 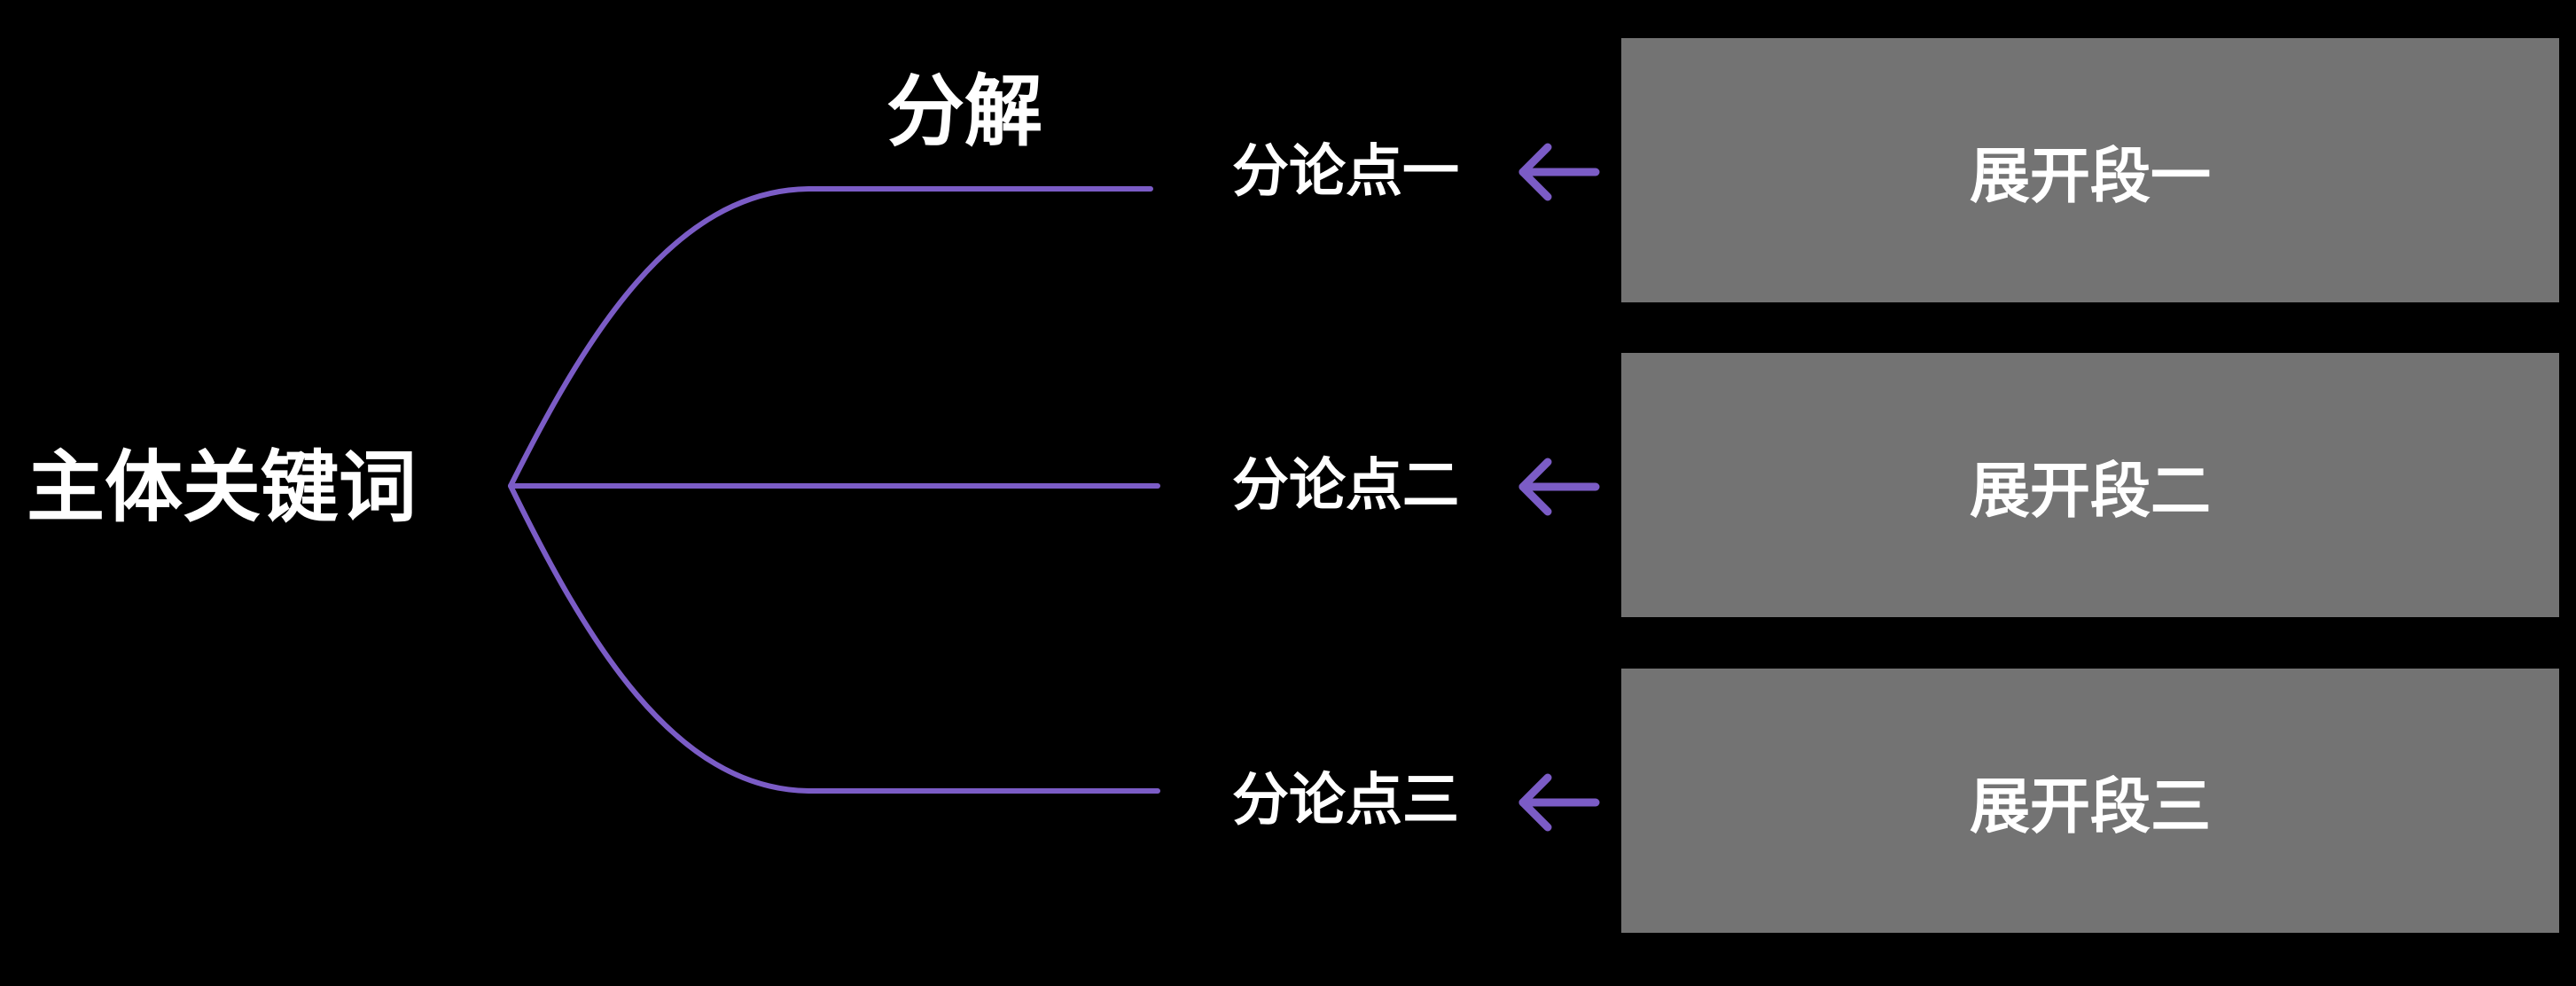 I want to click on expansion-box-2: 展开段二, so click(x=2090, y=485).